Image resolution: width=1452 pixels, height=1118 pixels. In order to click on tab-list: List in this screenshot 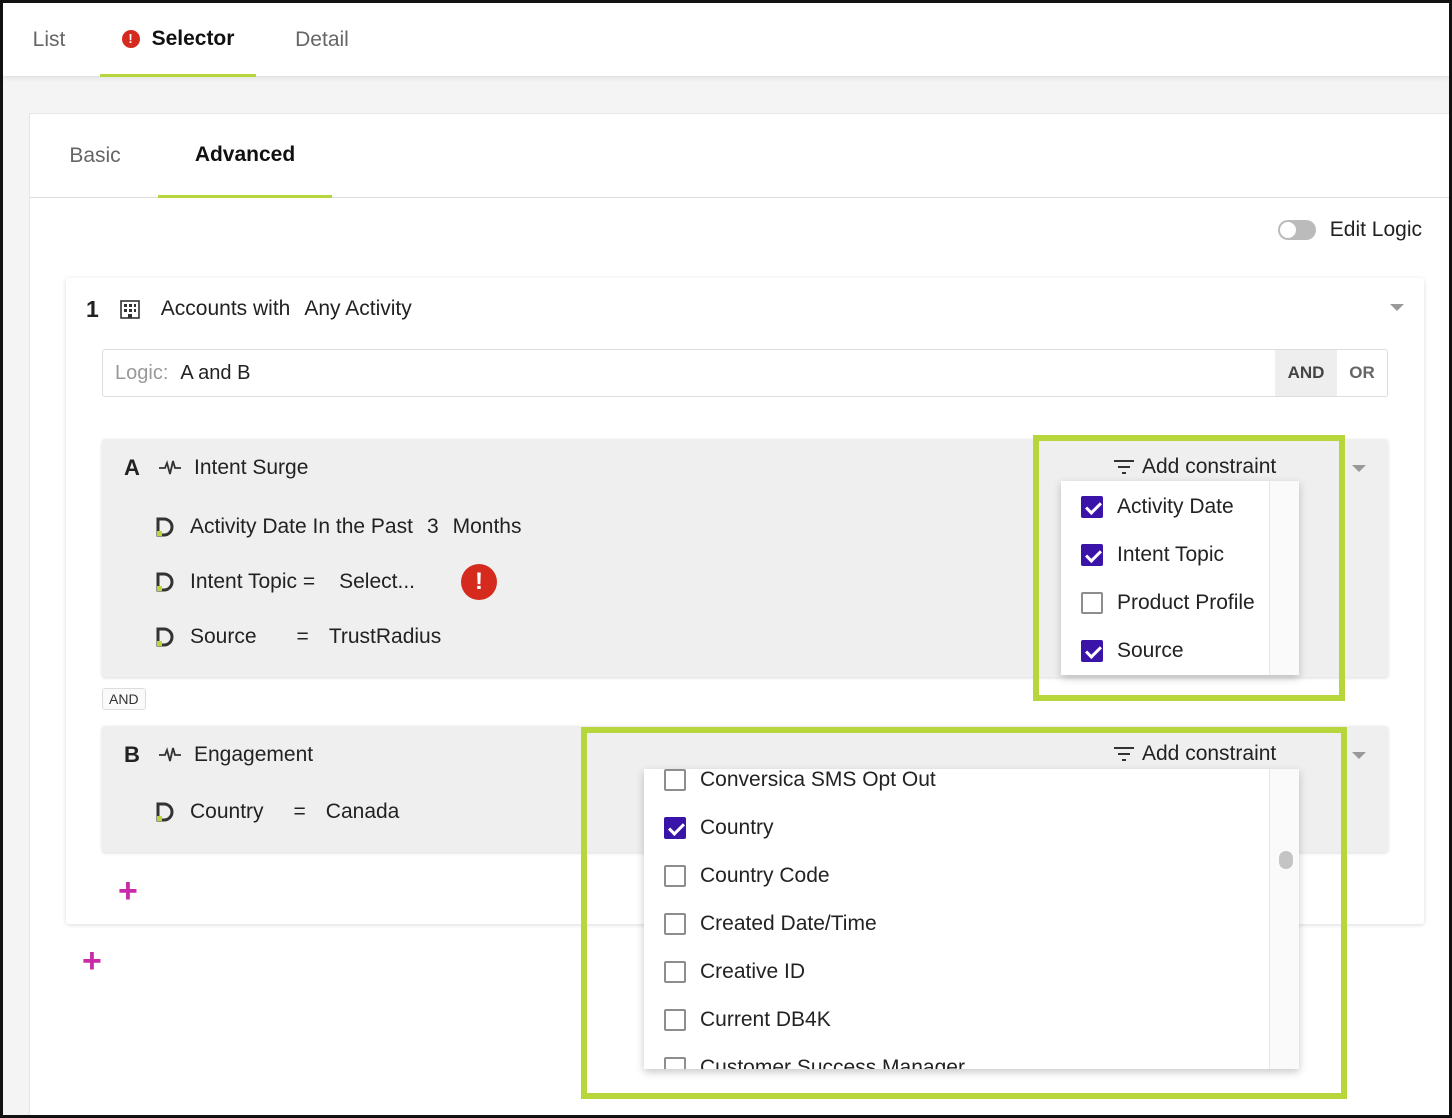, I will do `click(49, 40)`.